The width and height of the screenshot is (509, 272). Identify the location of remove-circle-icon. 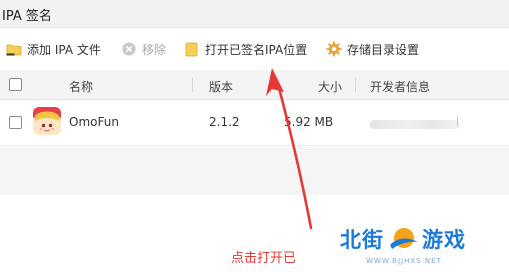
(129, 49).